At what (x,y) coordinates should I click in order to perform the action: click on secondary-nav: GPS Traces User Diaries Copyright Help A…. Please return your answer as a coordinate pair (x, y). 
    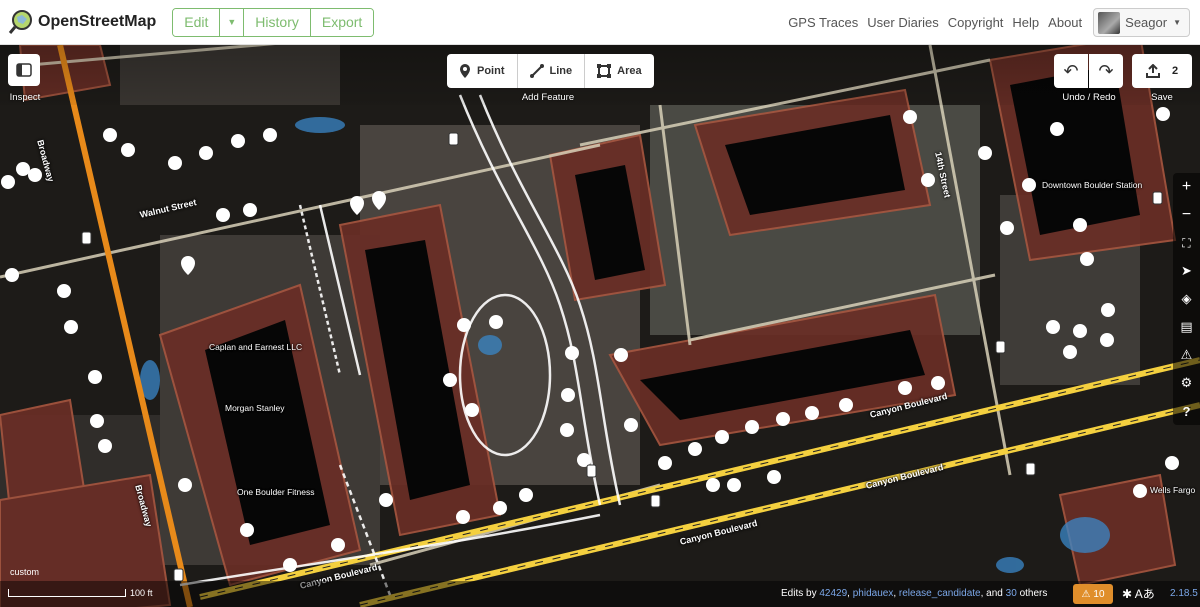
    Looking at the image, I should click on (984, 22).